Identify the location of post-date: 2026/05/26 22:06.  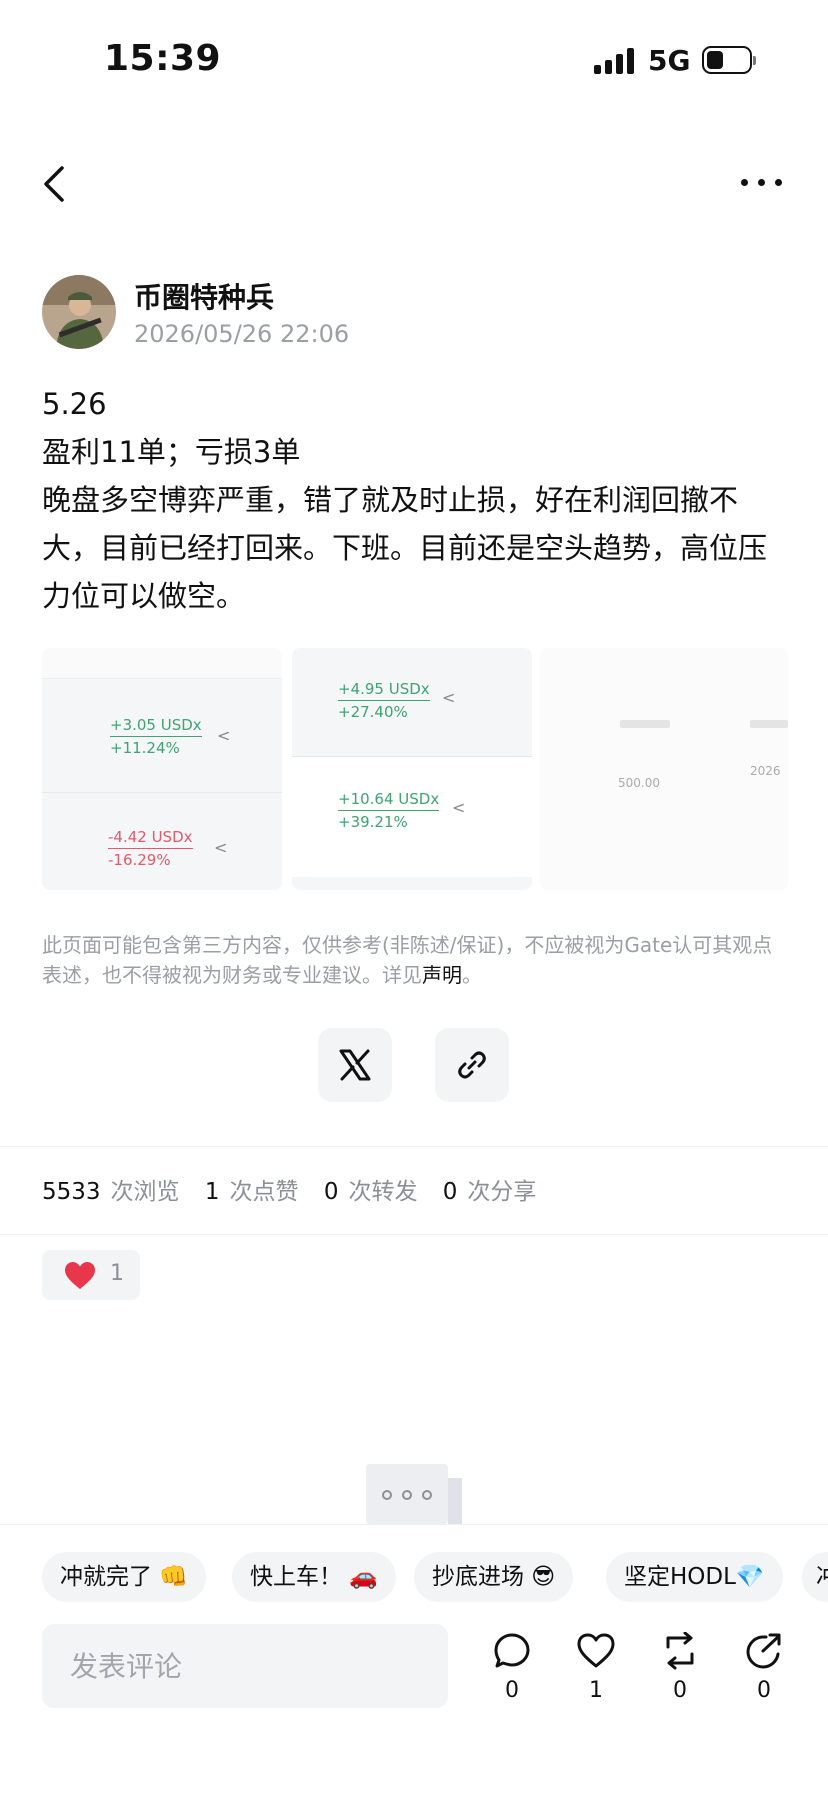
(242, 334).